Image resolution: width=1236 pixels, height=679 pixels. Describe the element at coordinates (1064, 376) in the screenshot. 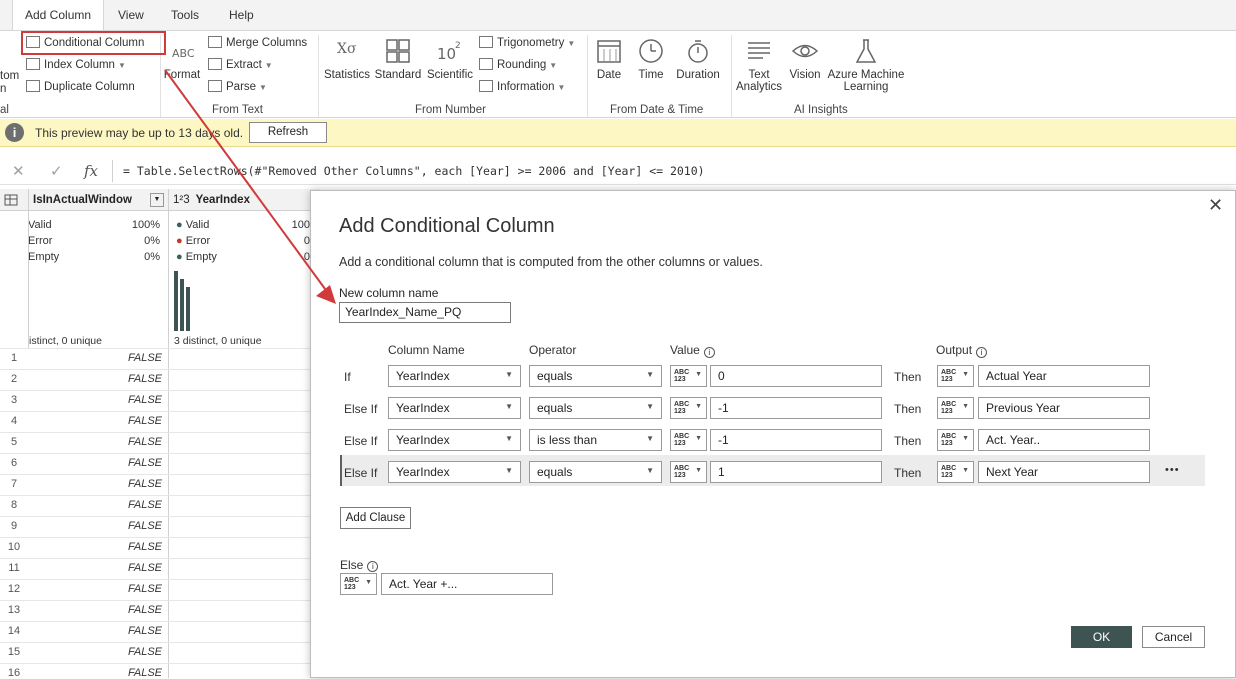

I see `output-input: Actual Year` at that location.